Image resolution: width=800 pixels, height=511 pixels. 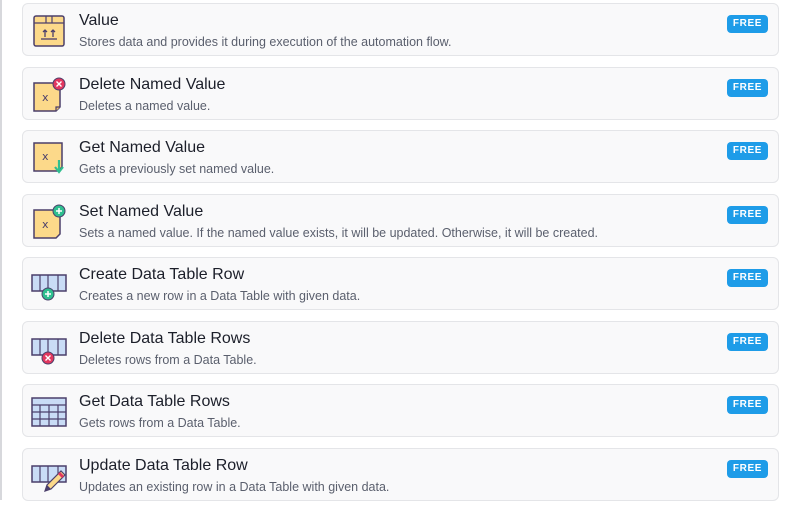 I want to click on delete-named-value-icon: x, so click(x=49, y=95).